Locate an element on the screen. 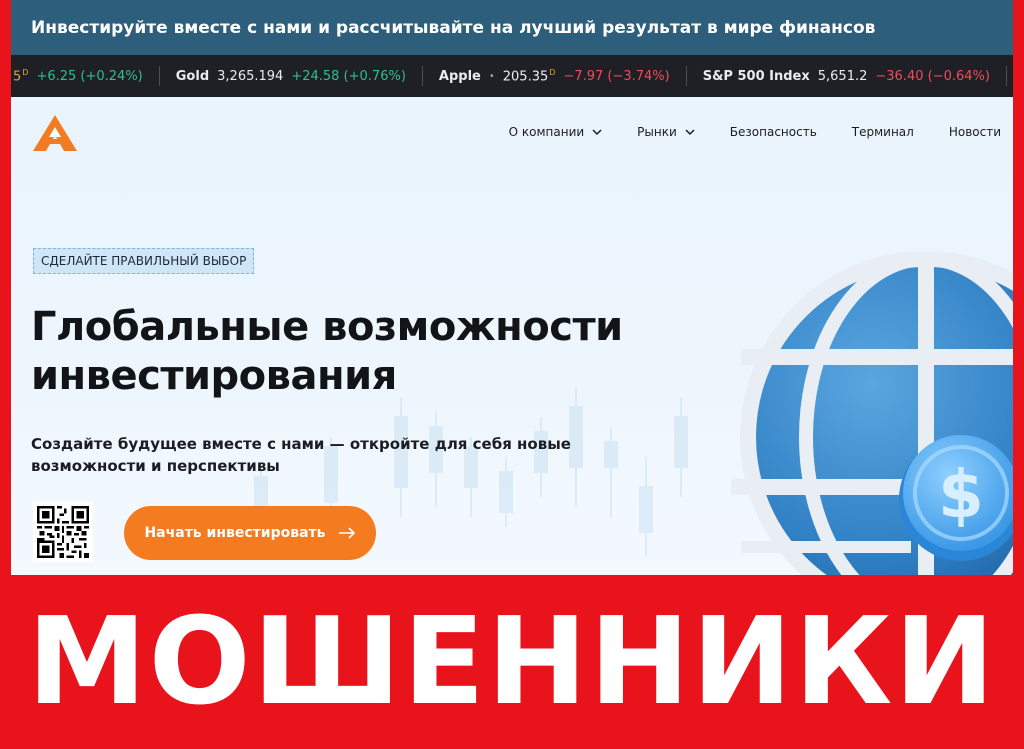  nav-item-label: Терминал is located at coordinates (882, 132).